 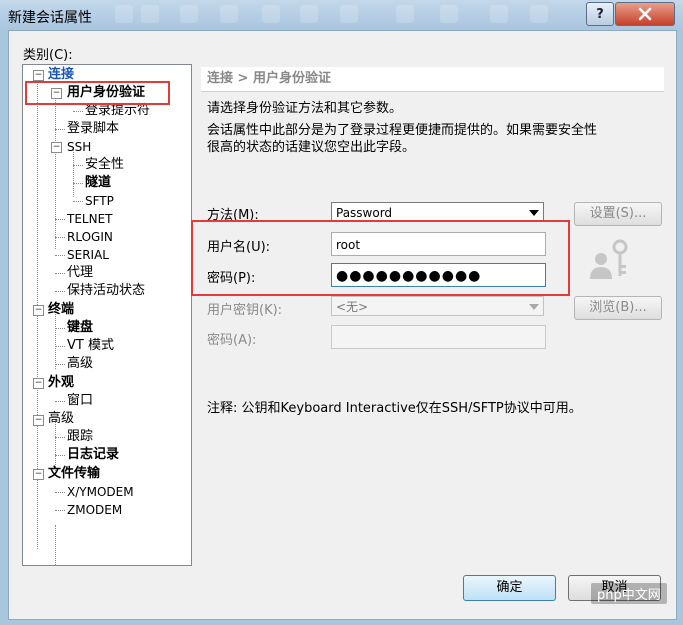 I want to click on tree-item-ssh: SSH, so click(x=79, y=147).